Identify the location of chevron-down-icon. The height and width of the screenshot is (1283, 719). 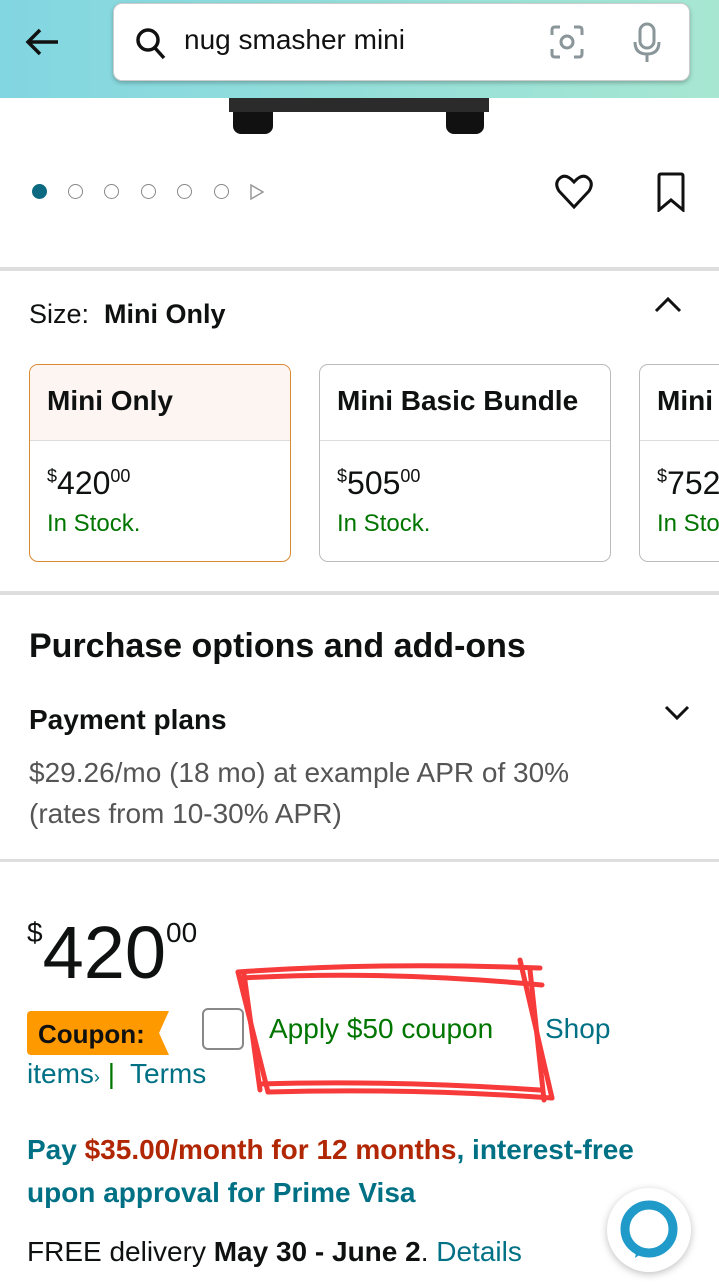
(677, 712).